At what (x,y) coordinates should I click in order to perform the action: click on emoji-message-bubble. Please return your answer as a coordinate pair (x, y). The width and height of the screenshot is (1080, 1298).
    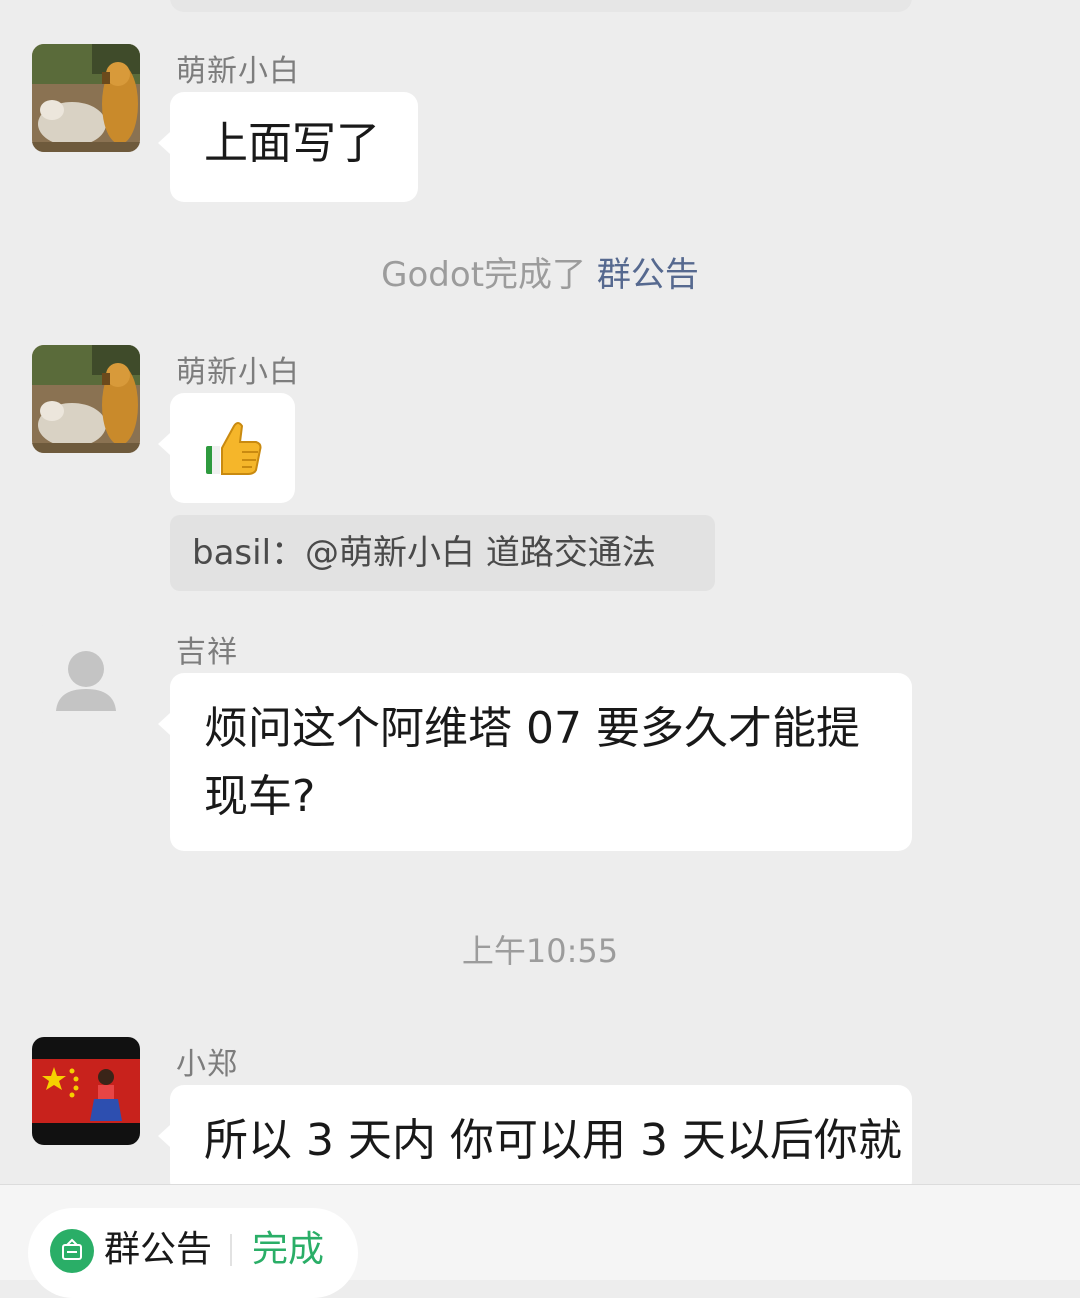
    Looking at the image, I should click on (226, 448).